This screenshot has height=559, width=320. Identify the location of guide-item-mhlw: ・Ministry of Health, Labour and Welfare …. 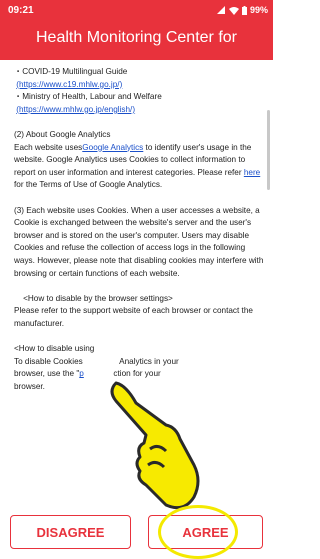
(88, 103).